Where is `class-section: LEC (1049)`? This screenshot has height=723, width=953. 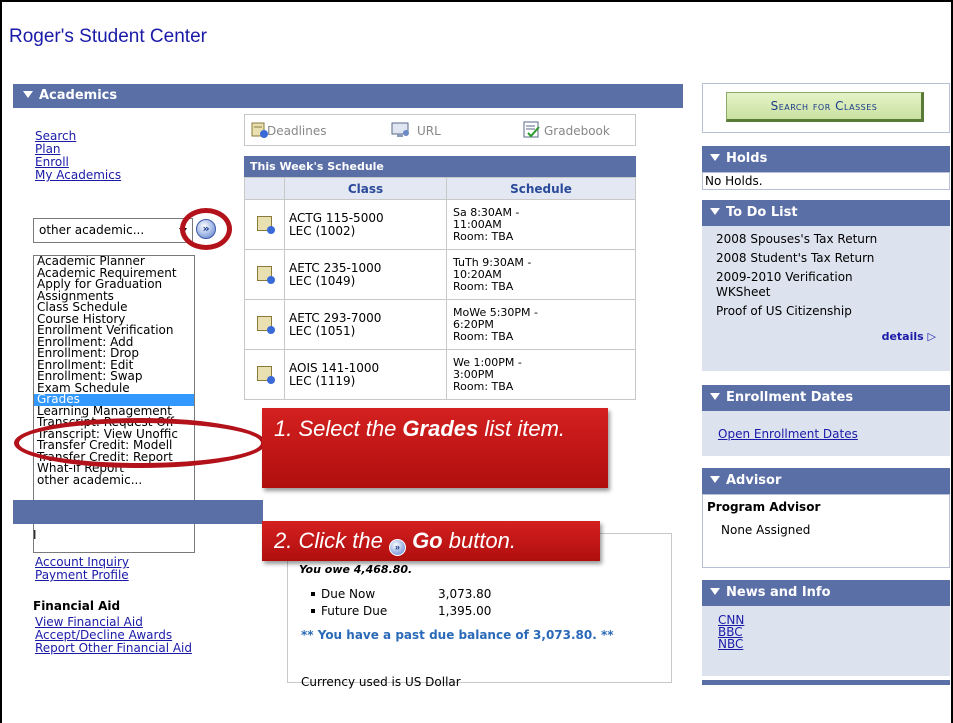 class-section: LEC (1049) is located at coordinates (322, 280).